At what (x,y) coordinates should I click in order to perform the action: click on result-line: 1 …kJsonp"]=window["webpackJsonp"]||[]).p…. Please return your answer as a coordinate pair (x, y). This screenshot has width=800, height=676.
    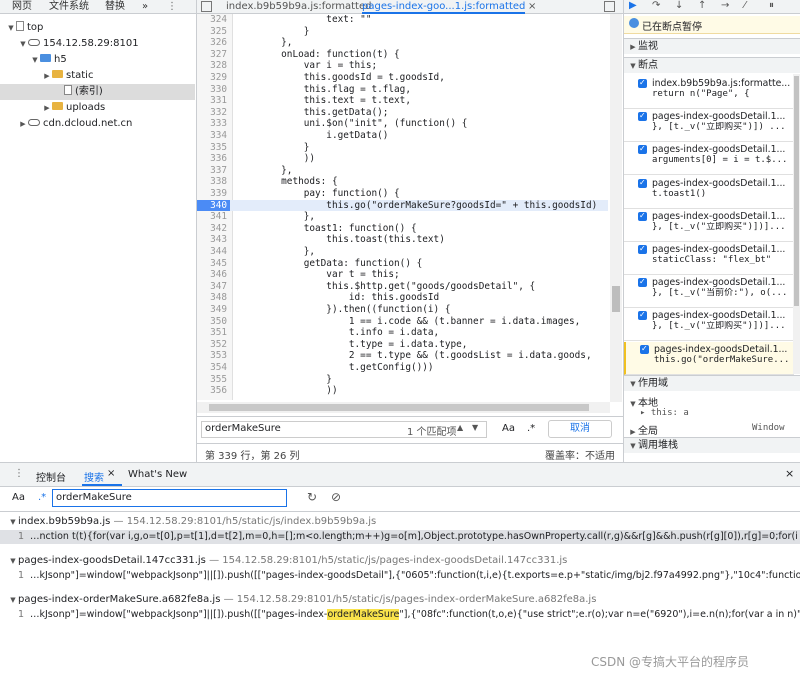
    Looking at the image, I should click on (400, 576).